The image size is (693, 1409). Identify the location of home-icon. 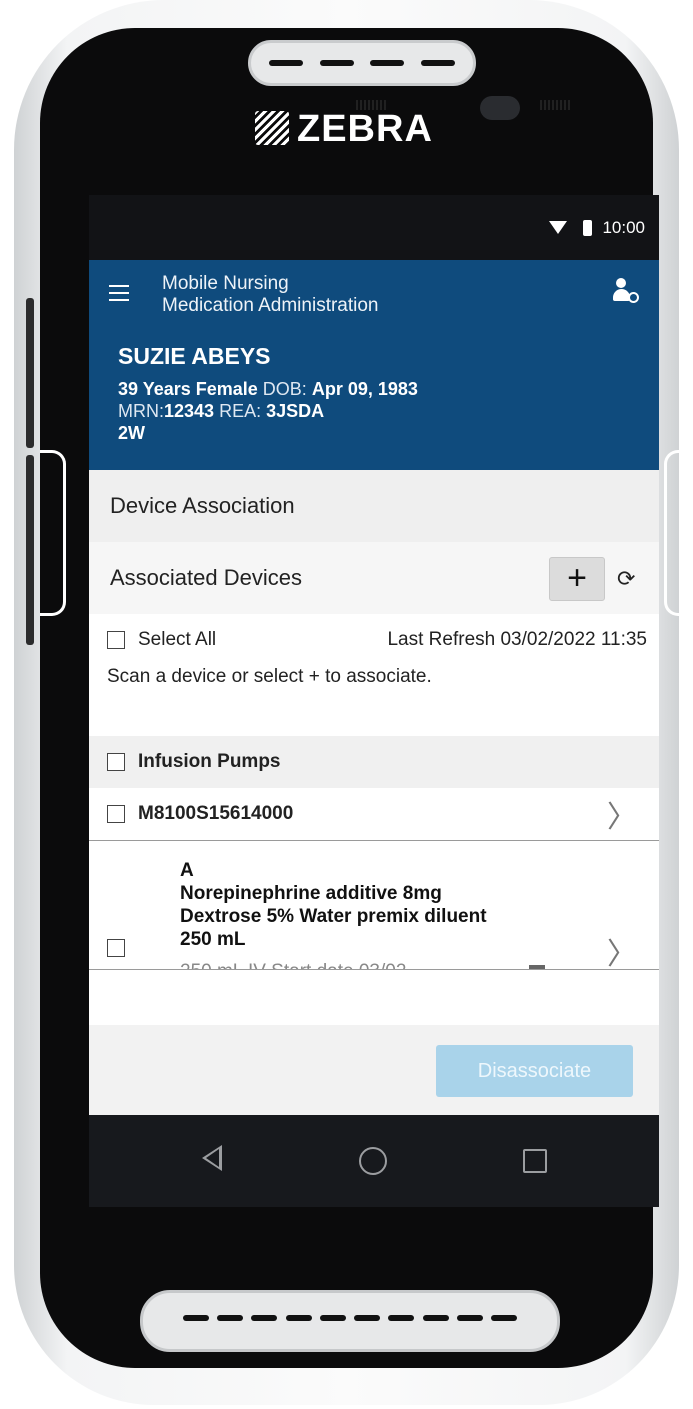
(373, 1161).